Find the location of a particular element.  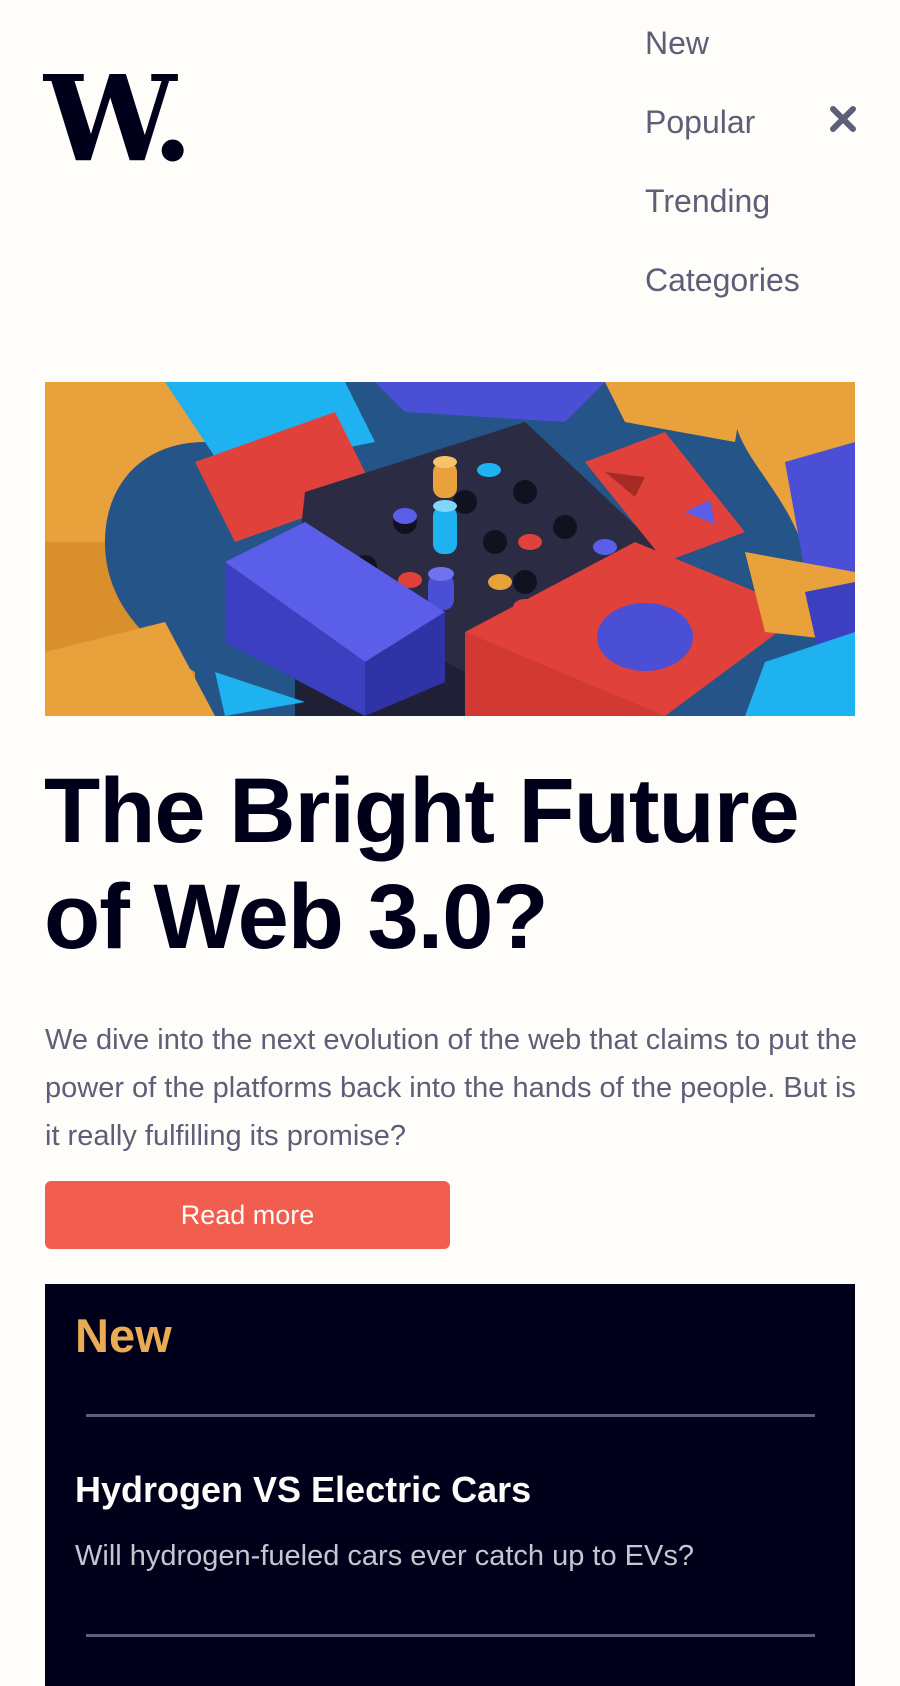

mobile-nav-menu: New Popular Trending Categories is located at coordinates (722, 180).